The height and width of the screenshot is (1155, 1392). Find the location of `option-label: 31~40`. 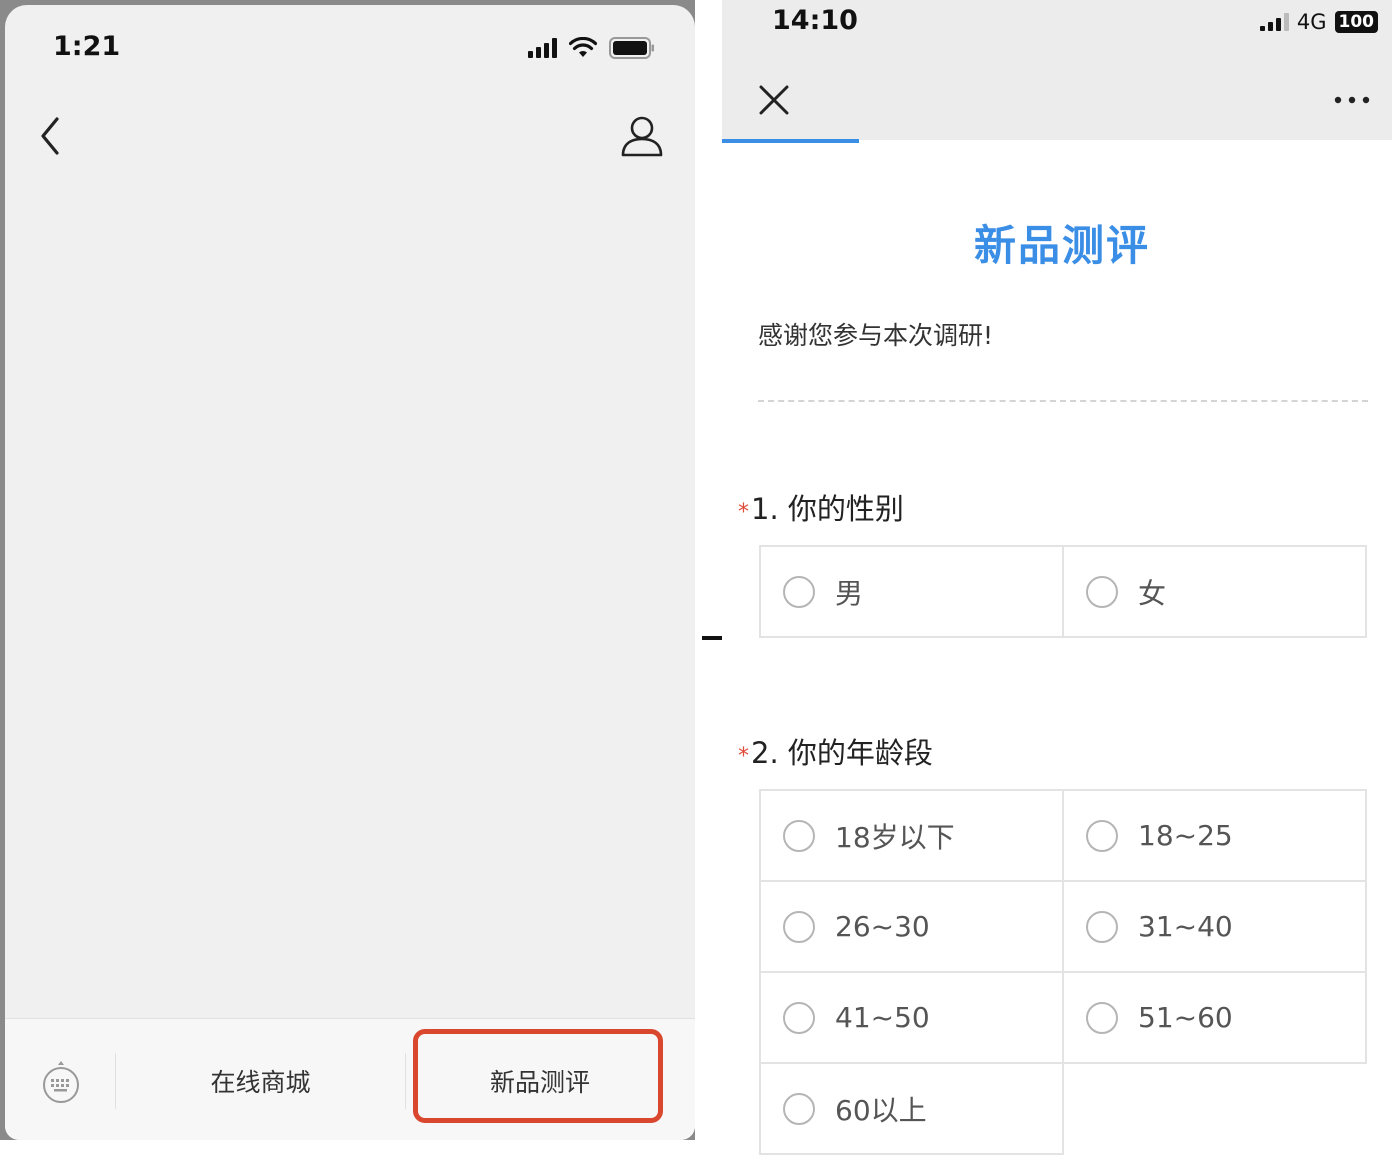

option-label: 31~40 is located at coordinates (1185, 926).